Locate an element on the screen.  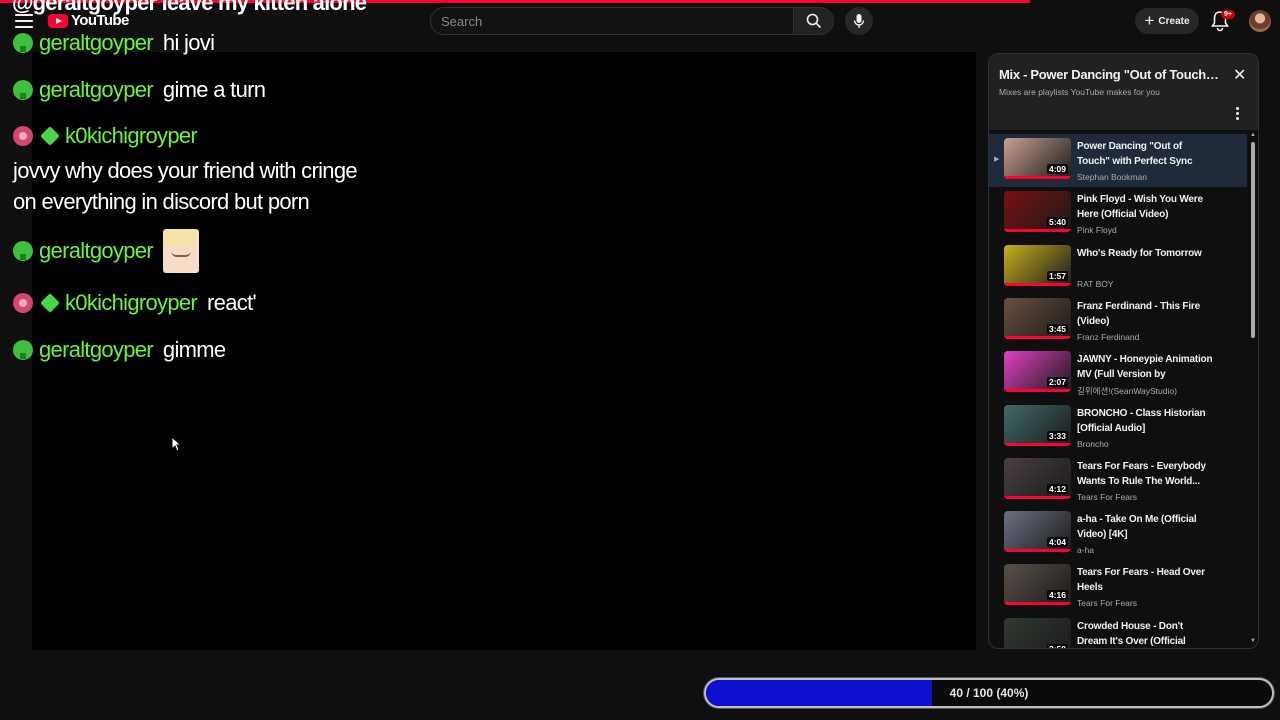
video-title: a-ha - Take On Me (Official Video) [4K] is located at coordinates (1145, 527).